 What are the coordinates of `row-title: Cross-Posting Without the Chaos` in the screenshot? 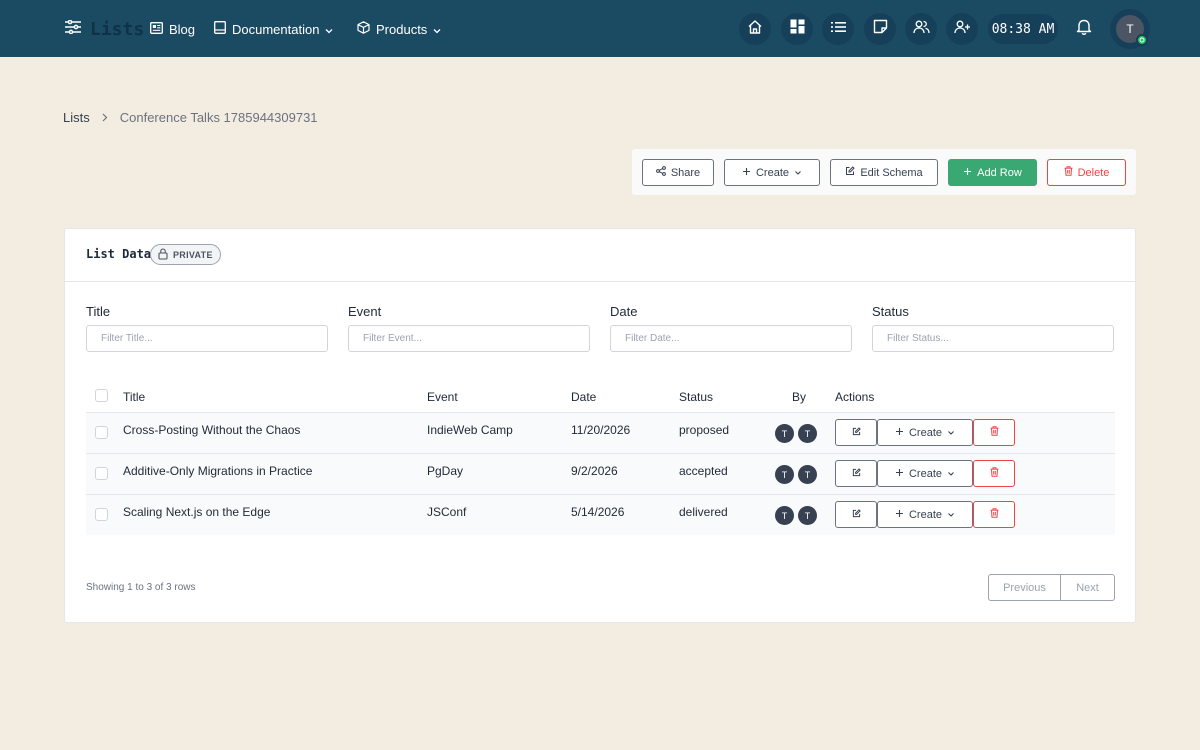 It's located at (212, 430).